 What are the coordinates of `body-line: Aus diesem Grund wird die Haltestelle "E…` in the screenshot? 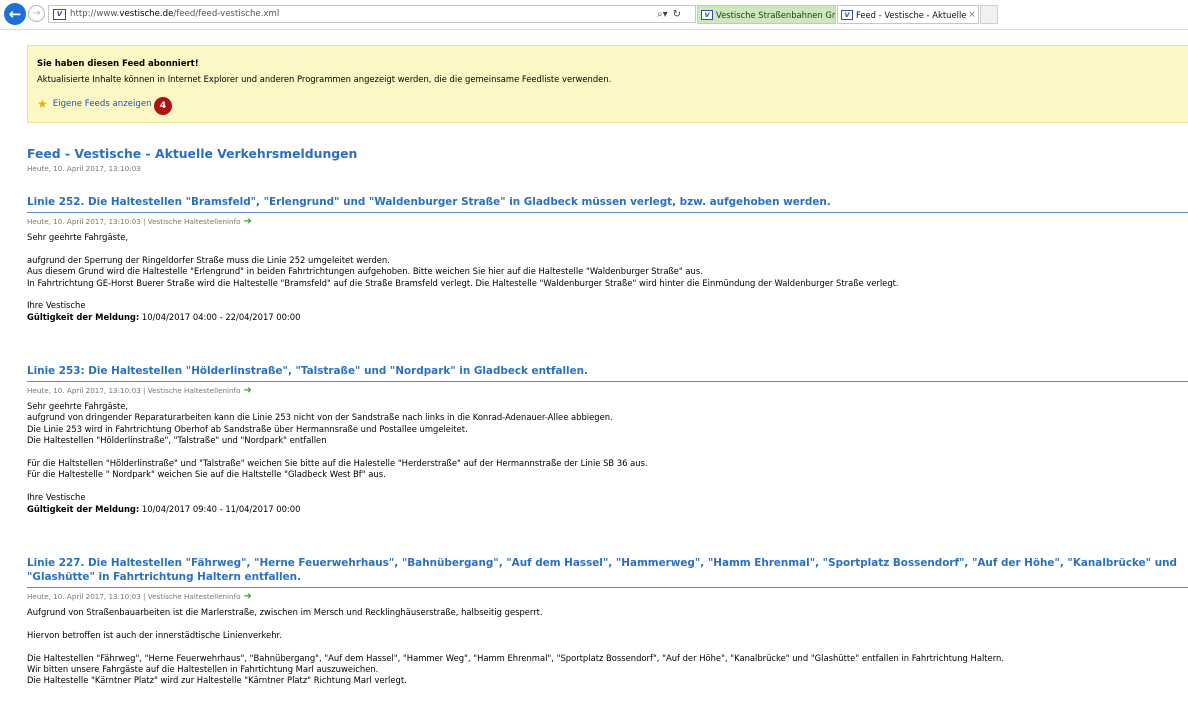 It's located at (365, 271).